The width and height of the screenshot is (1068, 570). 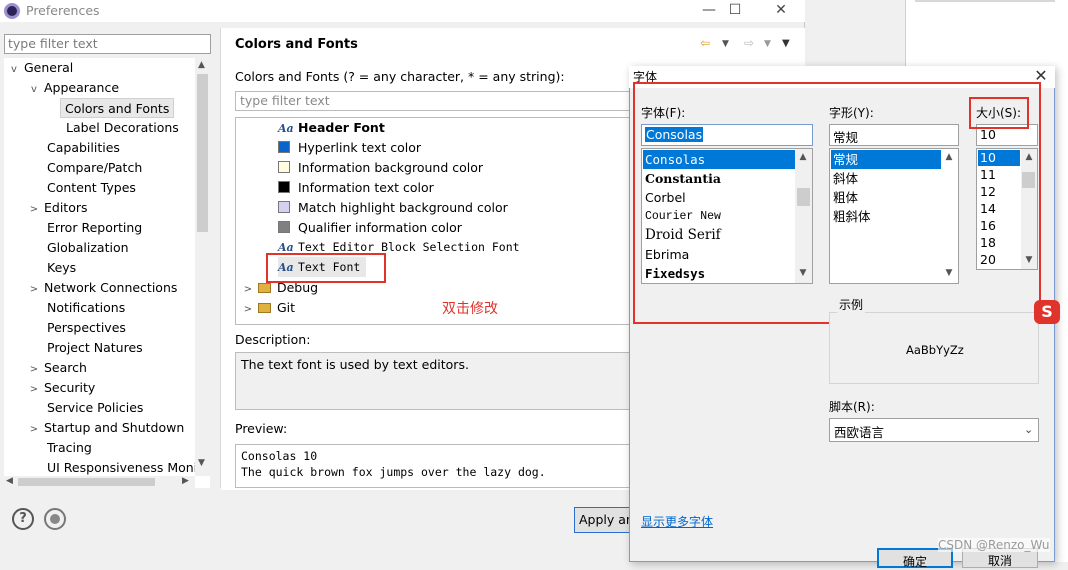 What do you see at coordinates (705, 43) in the screenshot?
I see `back-arrow-icon: ⇦` at bounding box center [705, 43].